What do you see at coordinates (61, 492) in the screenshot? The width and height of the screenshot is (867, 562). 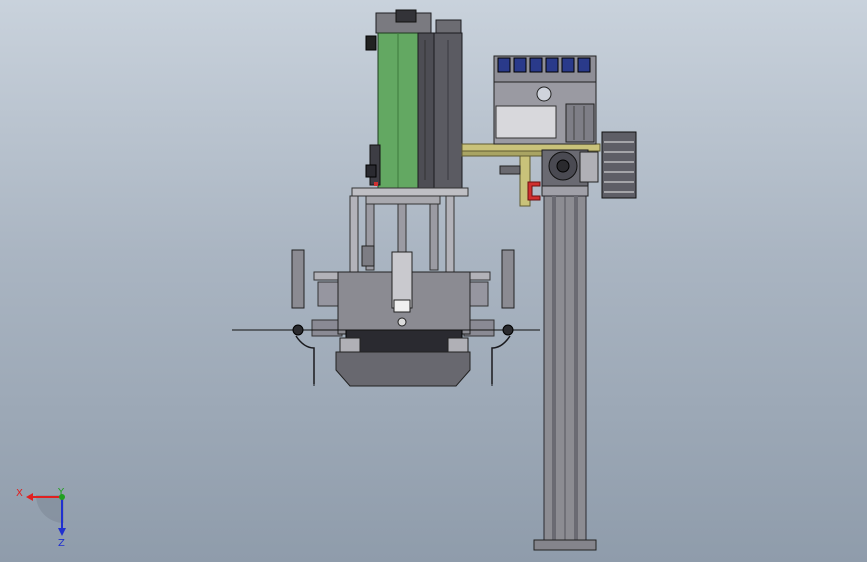 I see `y-axis-label: Y` at bounding box center [61, 492].